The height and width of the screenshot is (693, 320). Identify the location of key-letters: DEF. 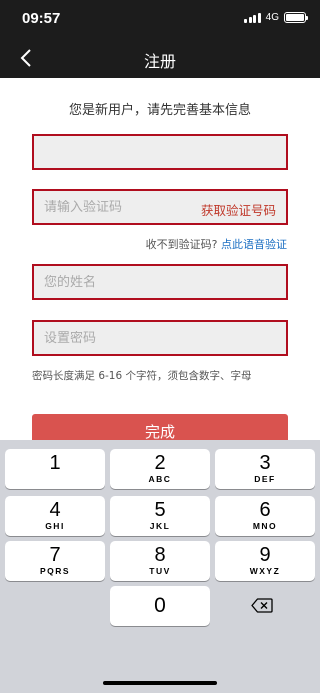
(265, 479).